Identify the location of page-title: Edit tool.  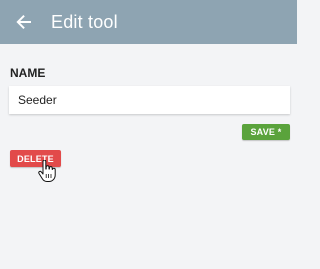
(84, 21).